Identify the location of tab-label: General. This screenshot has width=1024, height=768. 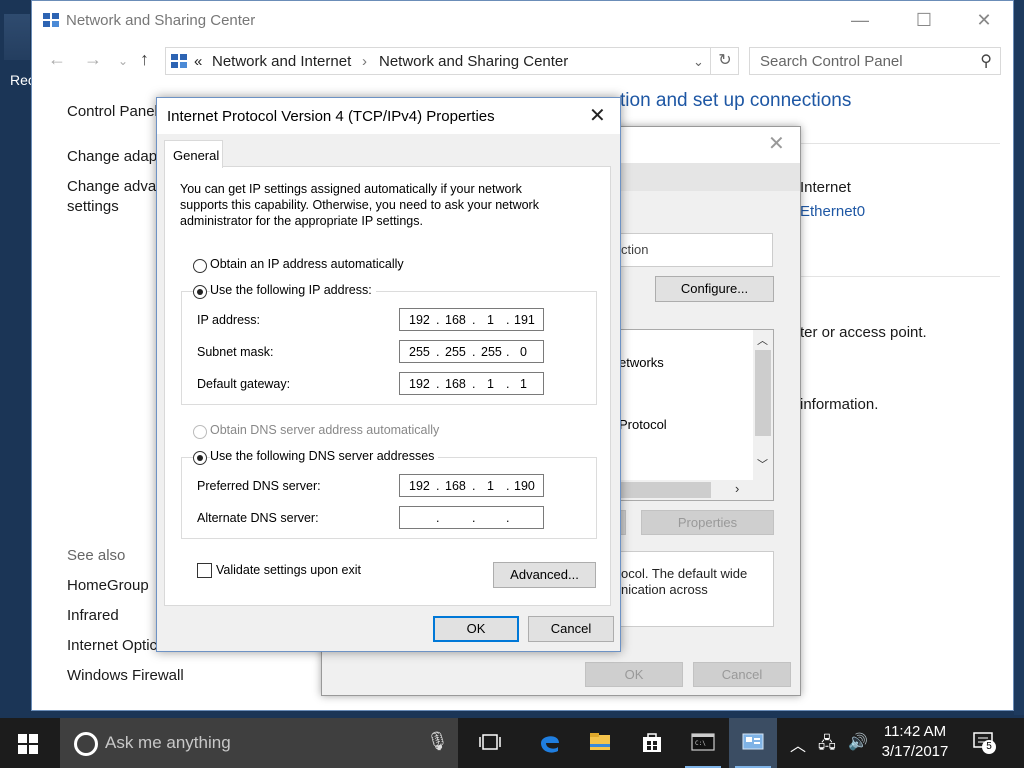
(196, 155).